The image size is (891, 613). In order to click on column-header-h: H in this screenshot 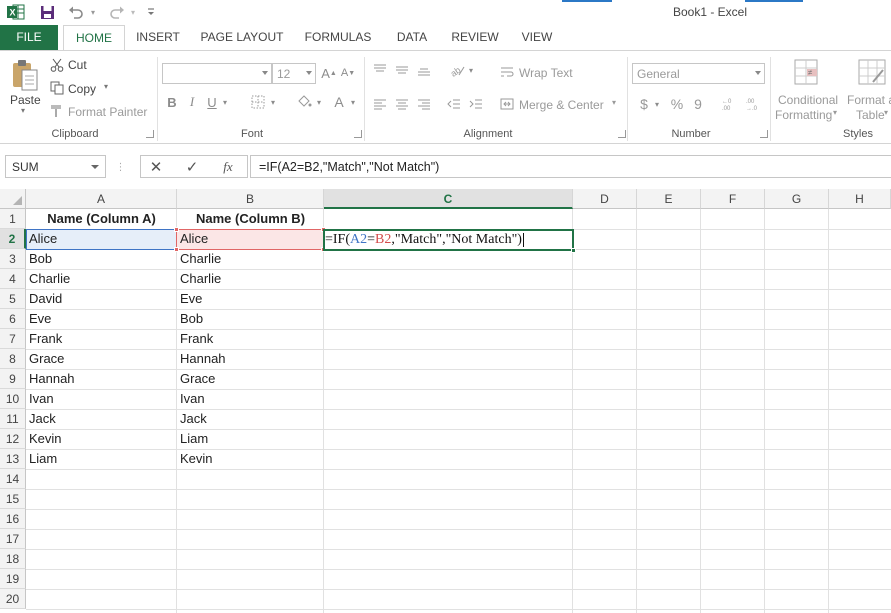, I will do `click(860, 199)`.